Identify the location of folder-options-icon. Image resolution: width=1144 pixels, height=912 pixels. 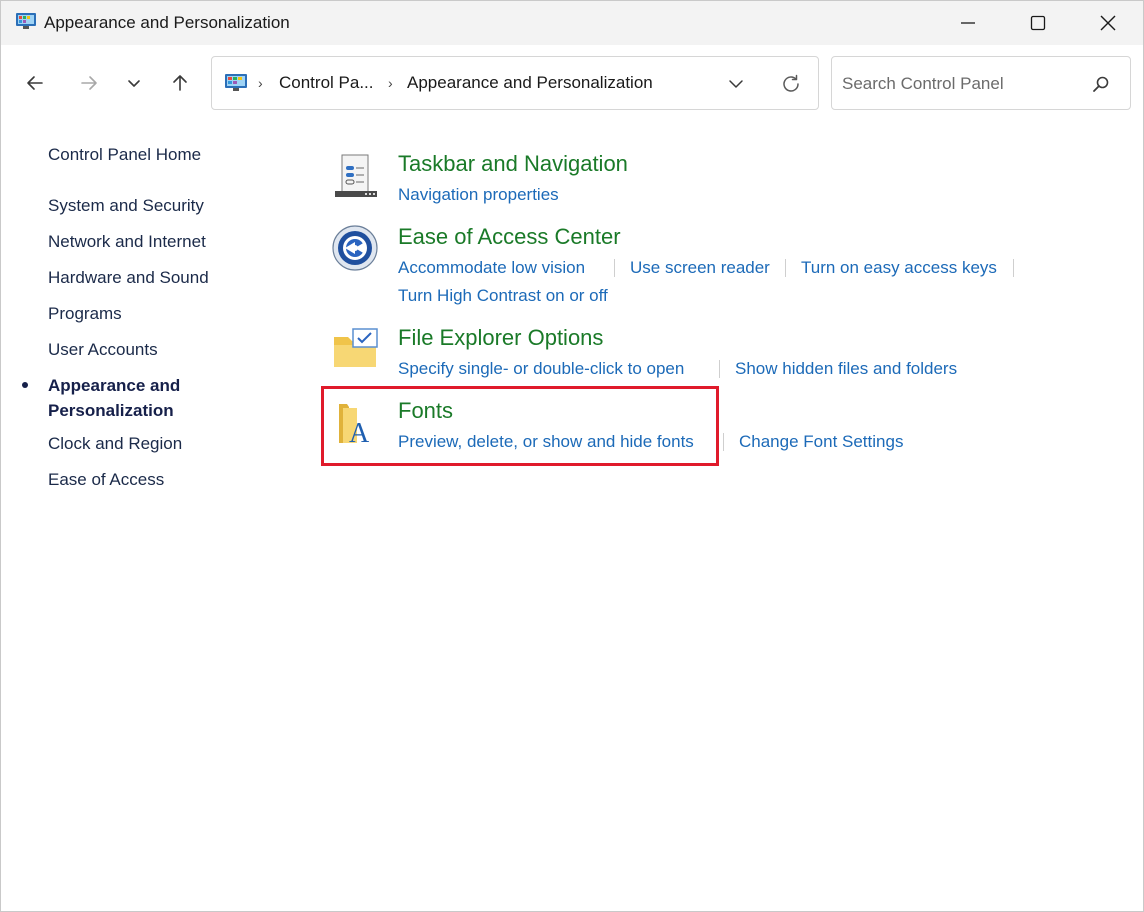
(356, 350).